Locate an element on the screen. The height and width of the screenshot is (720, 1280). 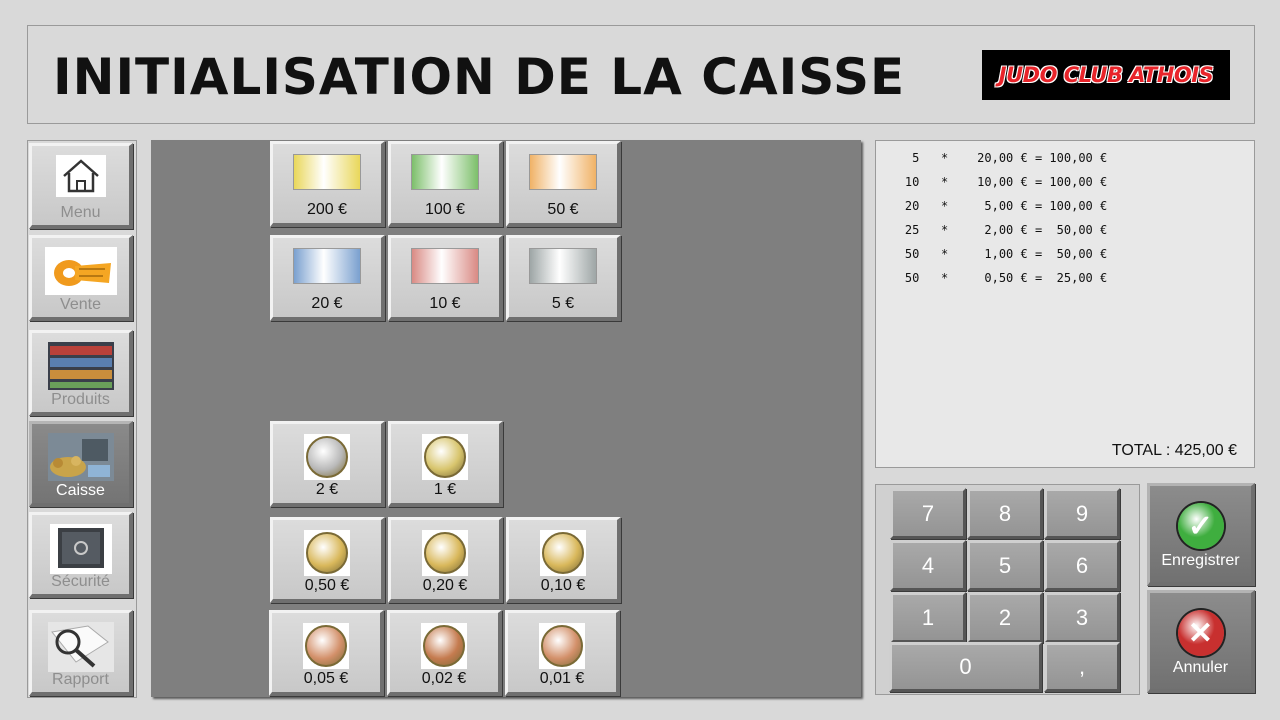
bill-label: 50 € is located at coordinates (563, 209).